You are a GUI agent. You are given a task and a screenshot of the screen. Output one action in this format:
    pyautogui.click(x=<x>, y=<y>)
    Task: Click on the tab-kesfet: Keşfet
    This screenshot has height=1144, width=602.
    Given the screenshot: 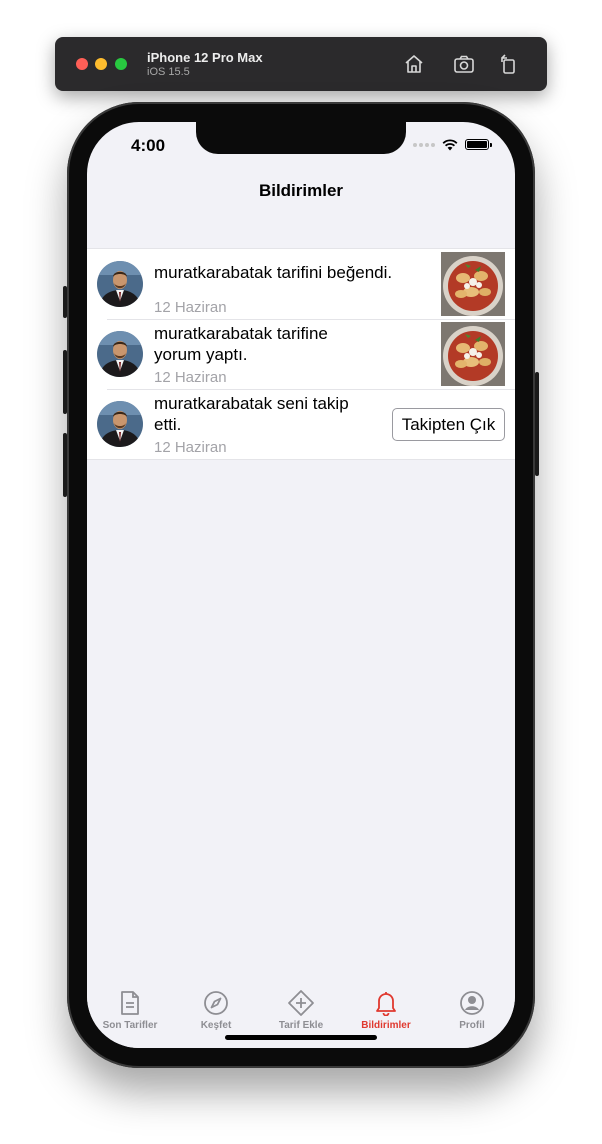 What is the action you would take?
    pyautogui.click(x=216, y=1010)
    